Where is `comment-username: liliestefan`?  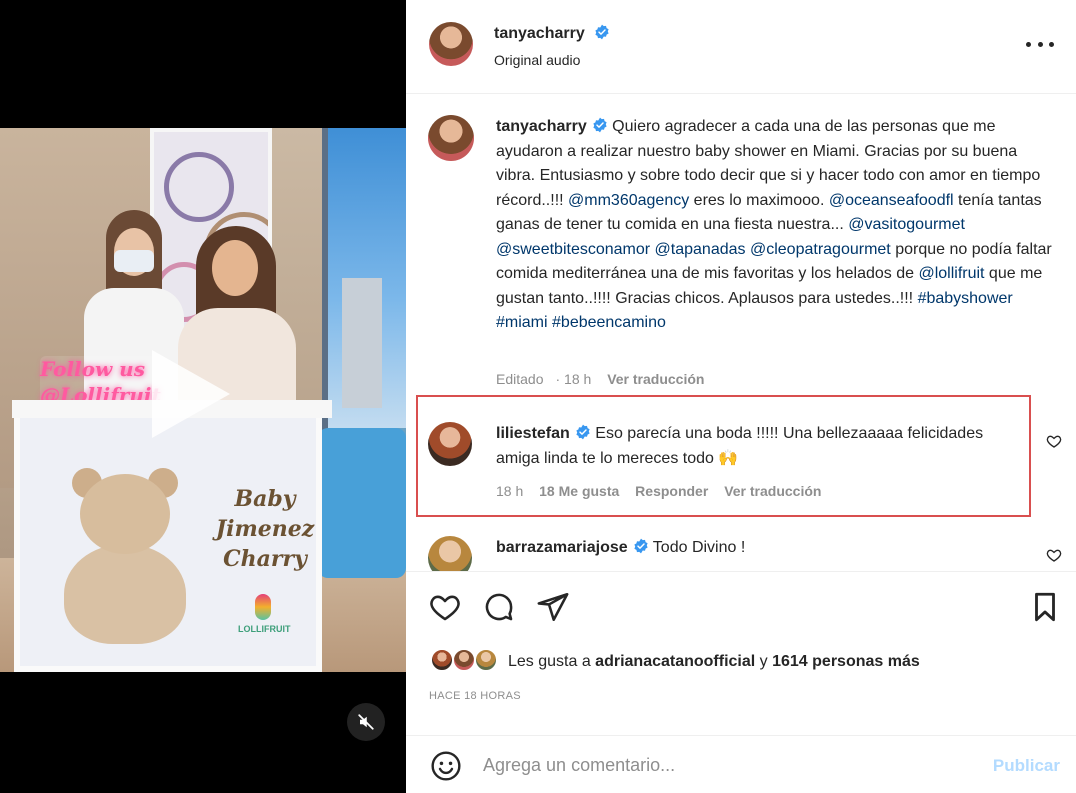
comment-username: liliestefan is located at coordinates (533, 433).